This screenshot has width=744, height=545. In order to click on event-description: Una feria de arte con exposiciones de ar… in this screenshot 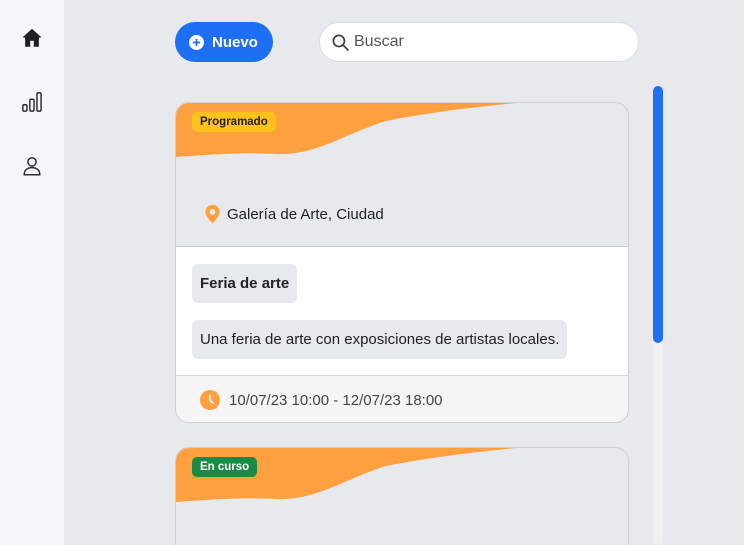, I will do `click(380, 339)`.